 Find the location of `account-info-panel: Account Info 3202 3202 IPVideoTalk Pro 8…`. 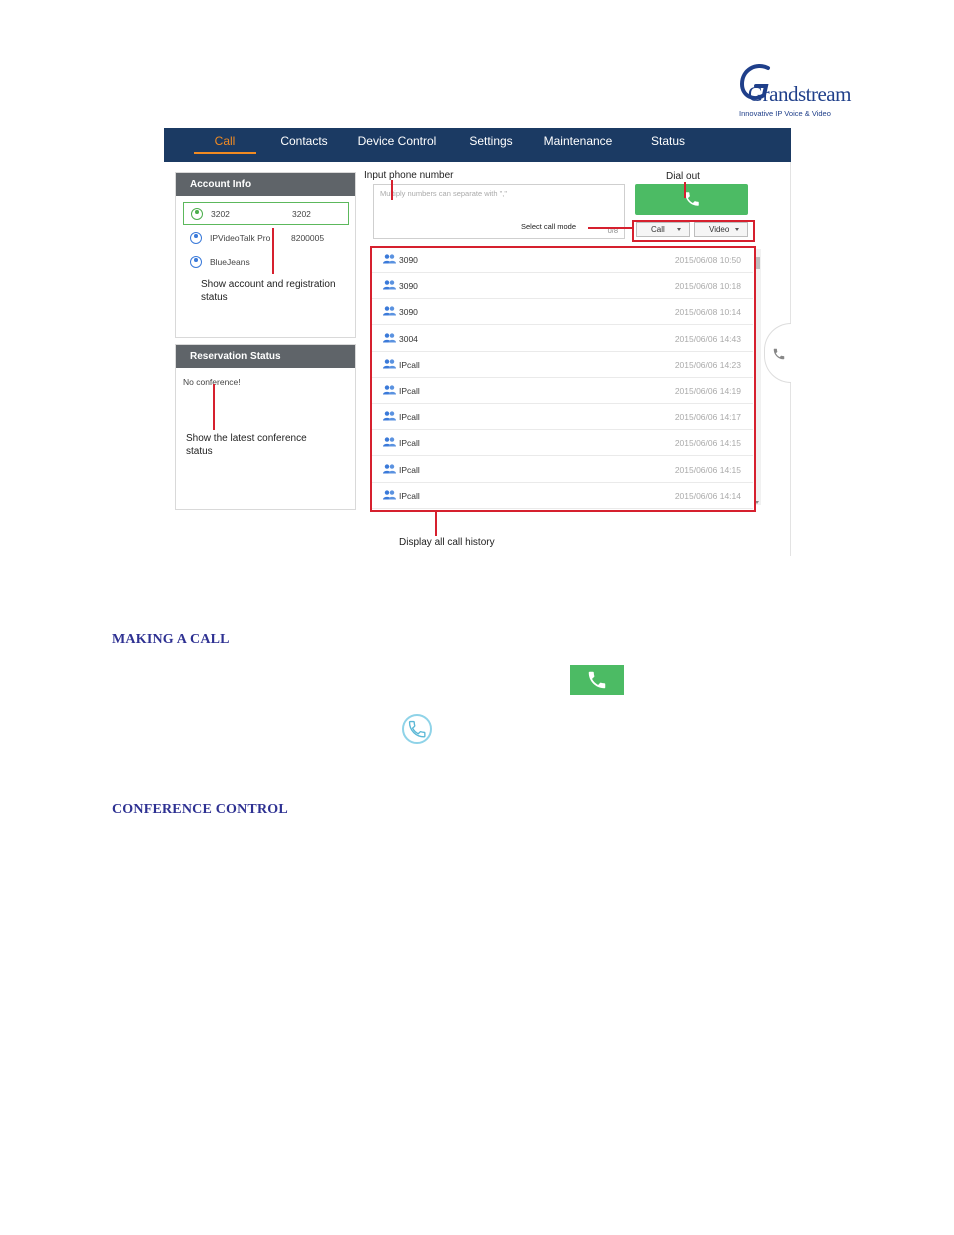

account-info-panel: Account Info 3202 3202 IPVideoTalk Pro 8… is located at coordinates (265, 255).